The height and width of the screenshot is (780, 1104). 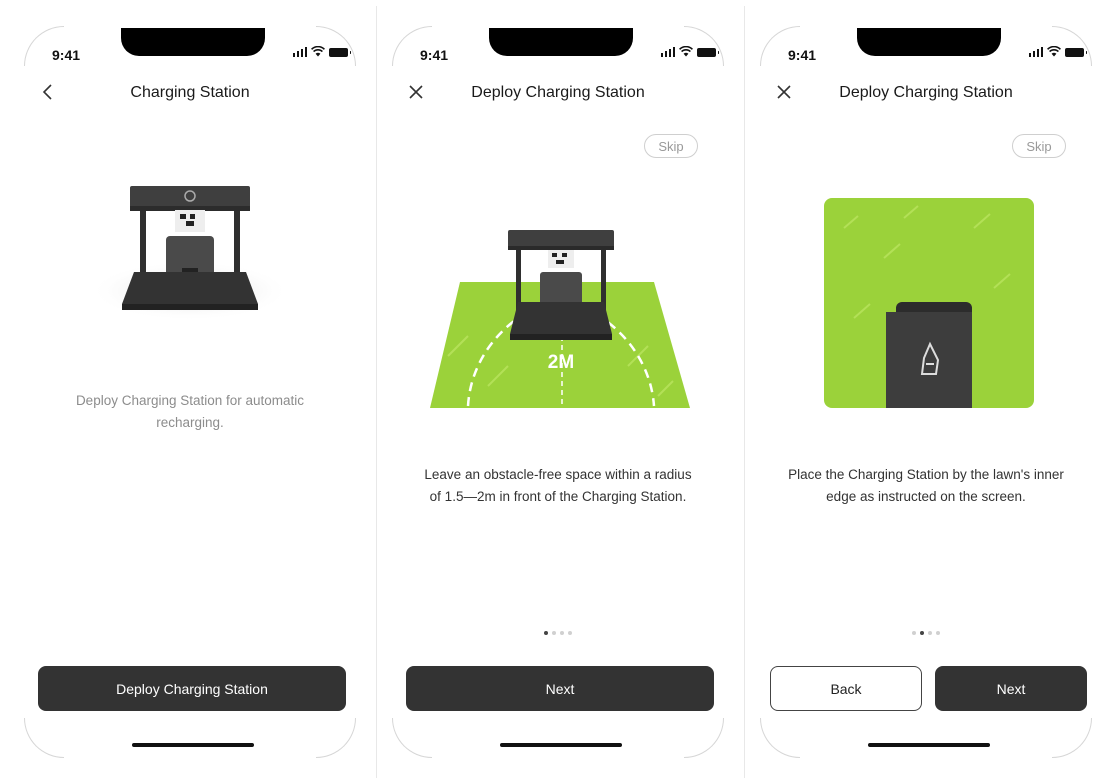 What do you see at coordinates (929, 303) in the screenshot?
I see `lawn-edge-placement-illustration` at bounding box center [929, 303].